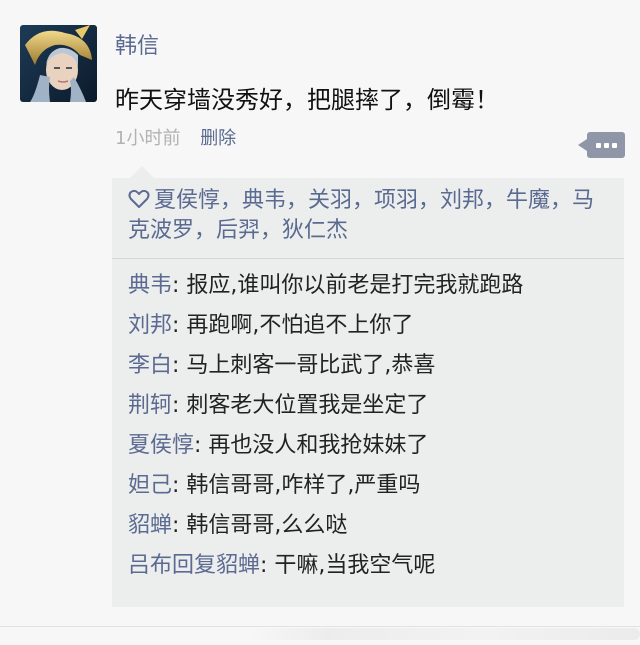 This screenshot has height=645, width=640. Describe the element at coordinates (307, 100) in the screenshot. I see `post-content: 昨天穿墙没秀好，把腿摔了，倒霉！` at that location.